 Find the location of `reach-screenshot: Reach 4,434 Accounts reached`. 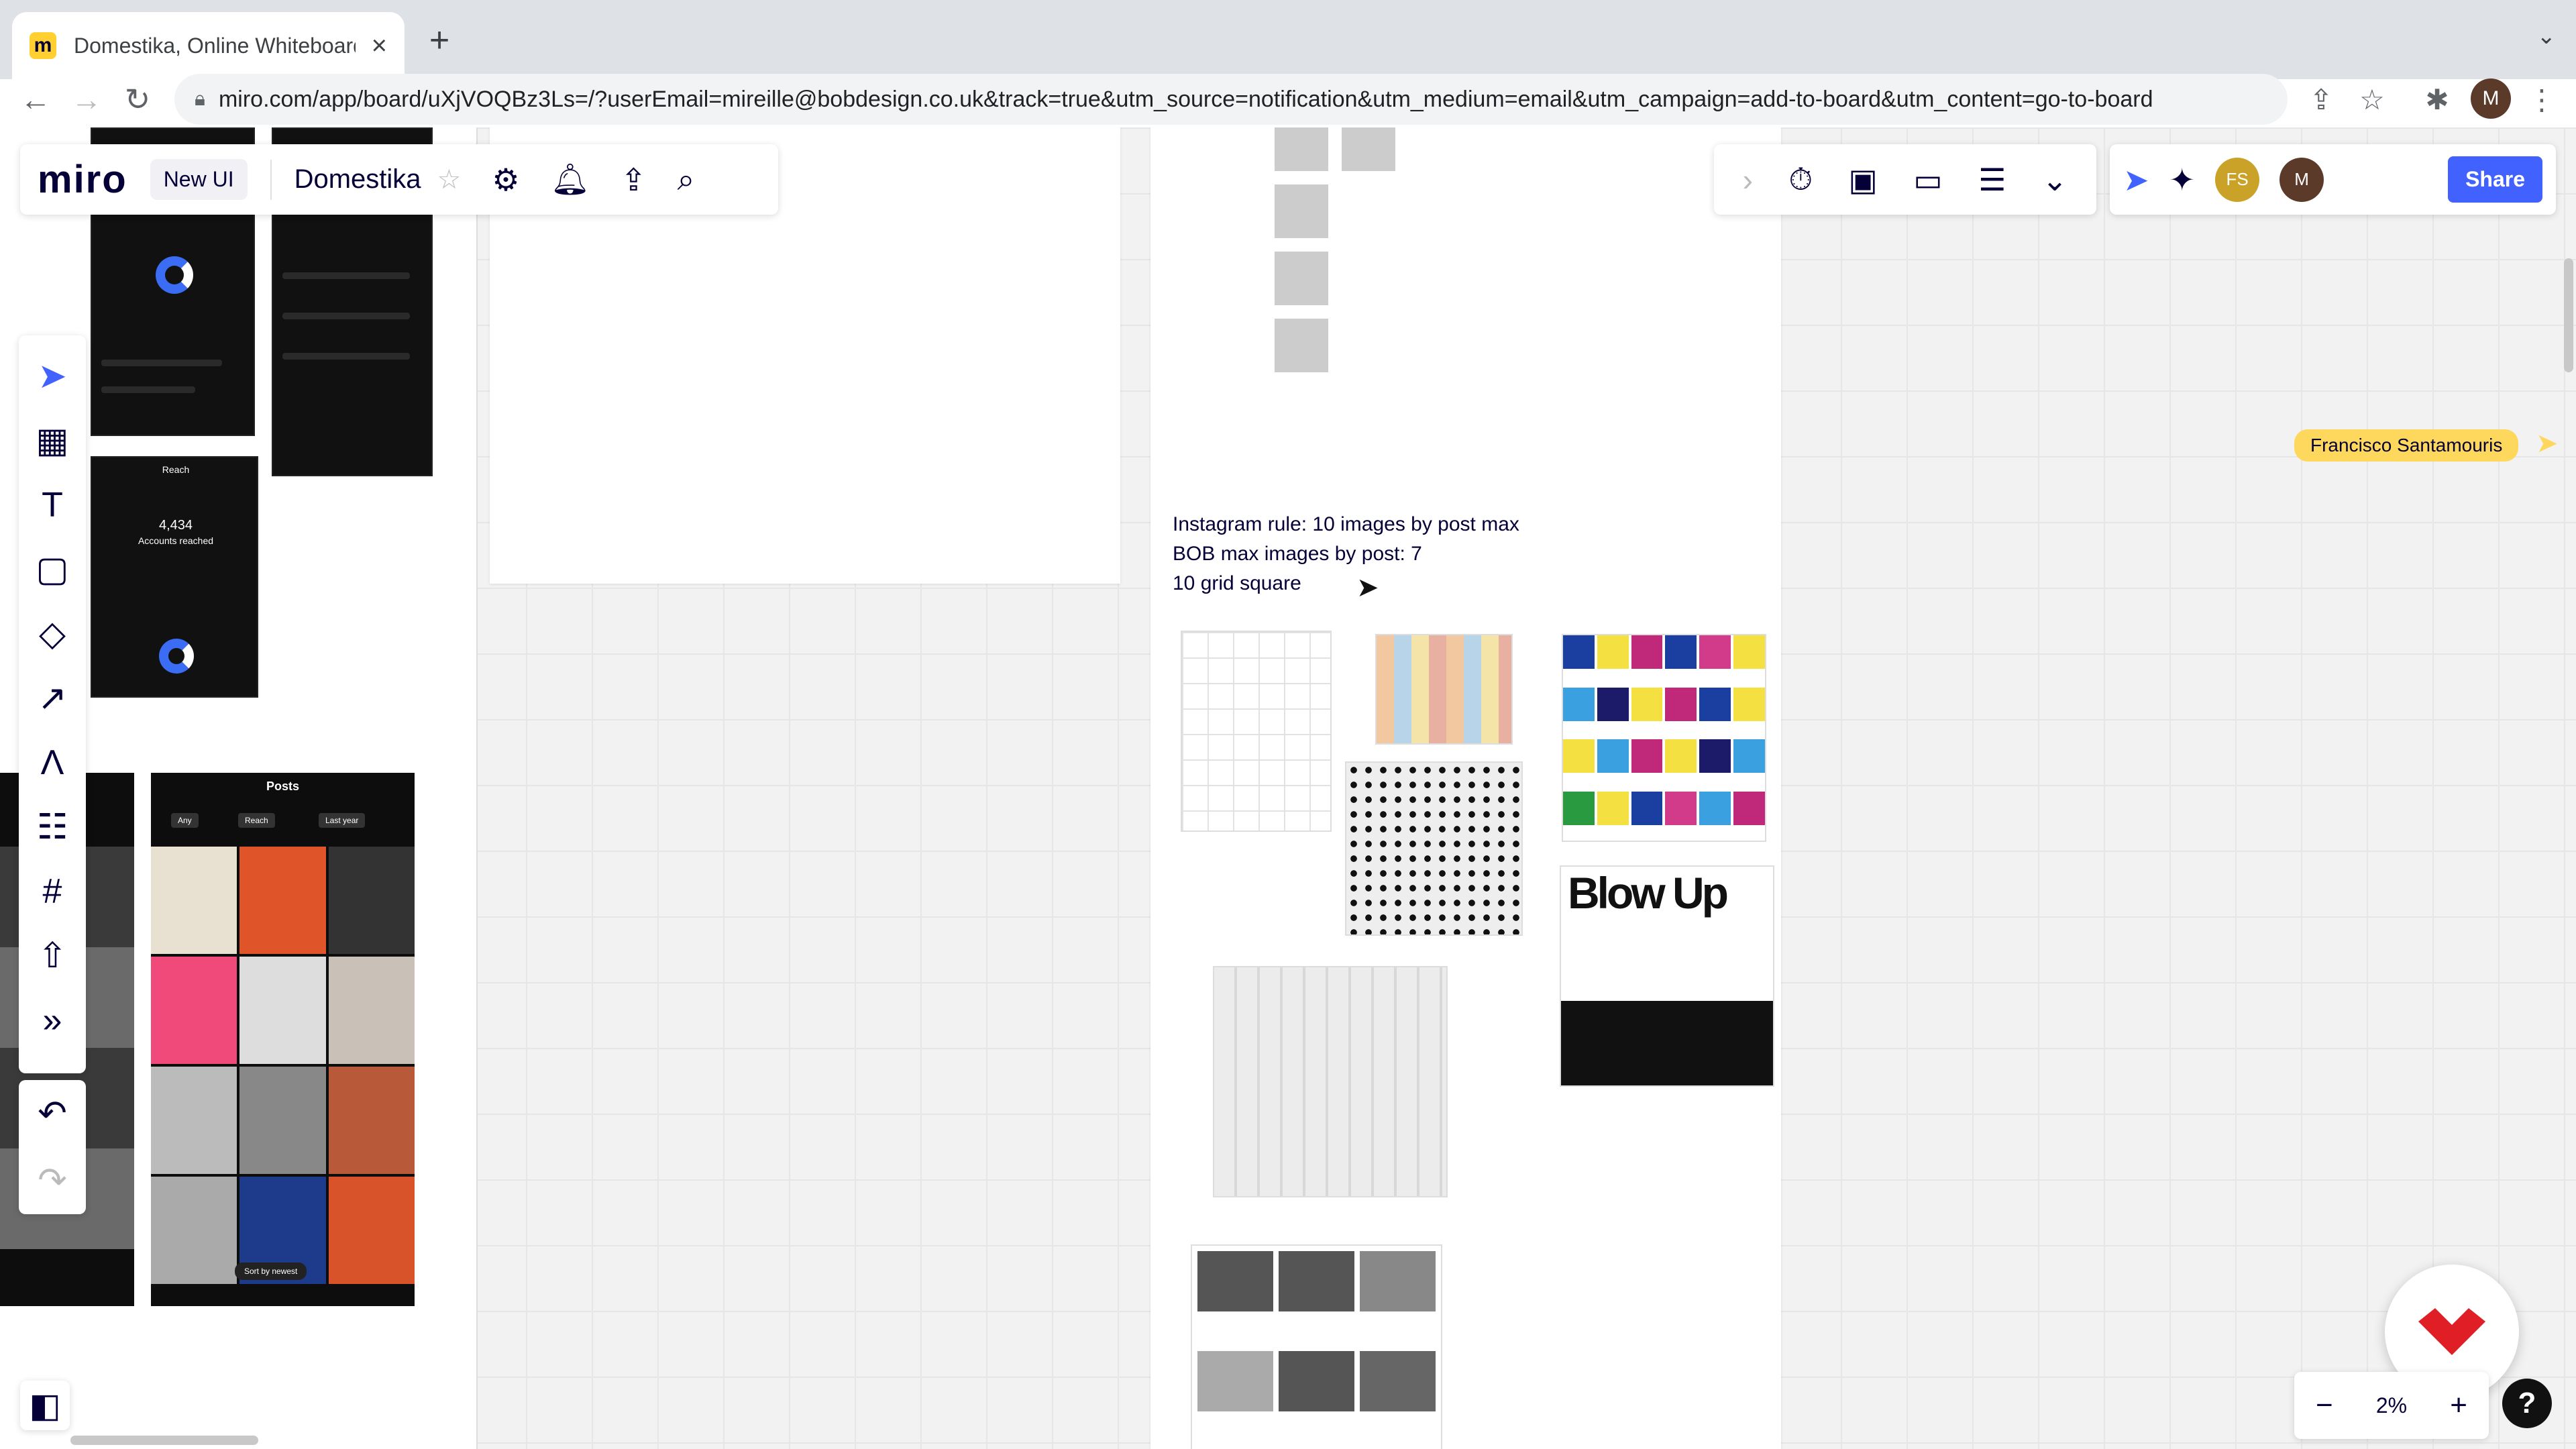

reach-screenshot: Reach 4,434 Accounts reached is located at coordinates (174, 577).